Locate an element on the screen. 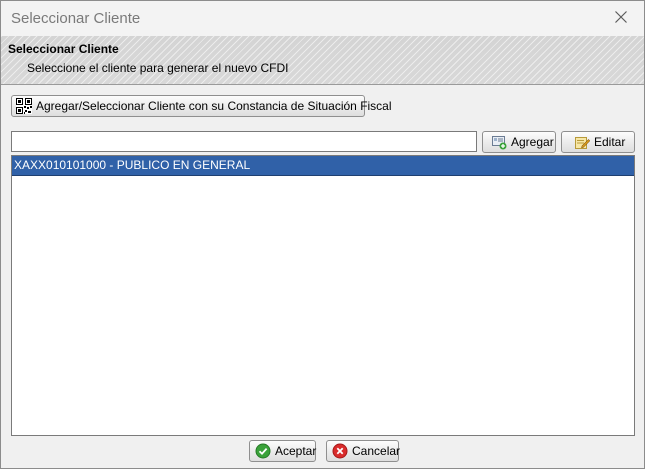 The image size is (645, 469). close-icon is located at coordinates (621, 19).